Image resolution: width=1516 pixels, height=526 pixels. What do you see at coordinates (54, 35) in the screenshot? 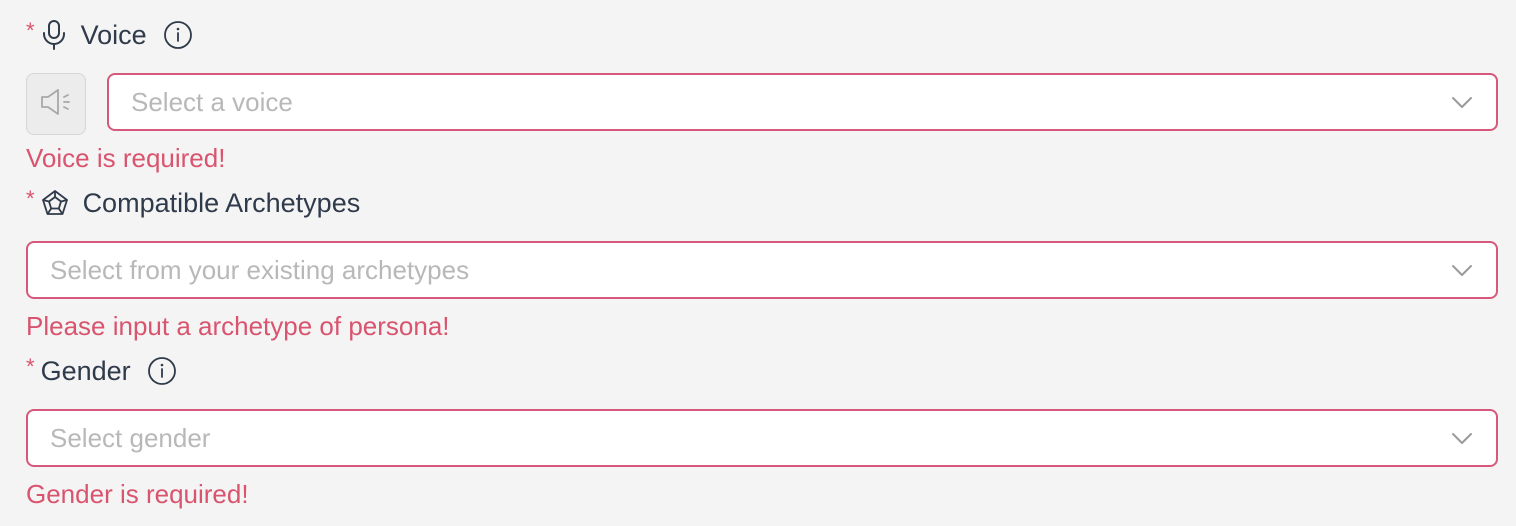
I see `microphone-icon` at bounding box center [54, 35].